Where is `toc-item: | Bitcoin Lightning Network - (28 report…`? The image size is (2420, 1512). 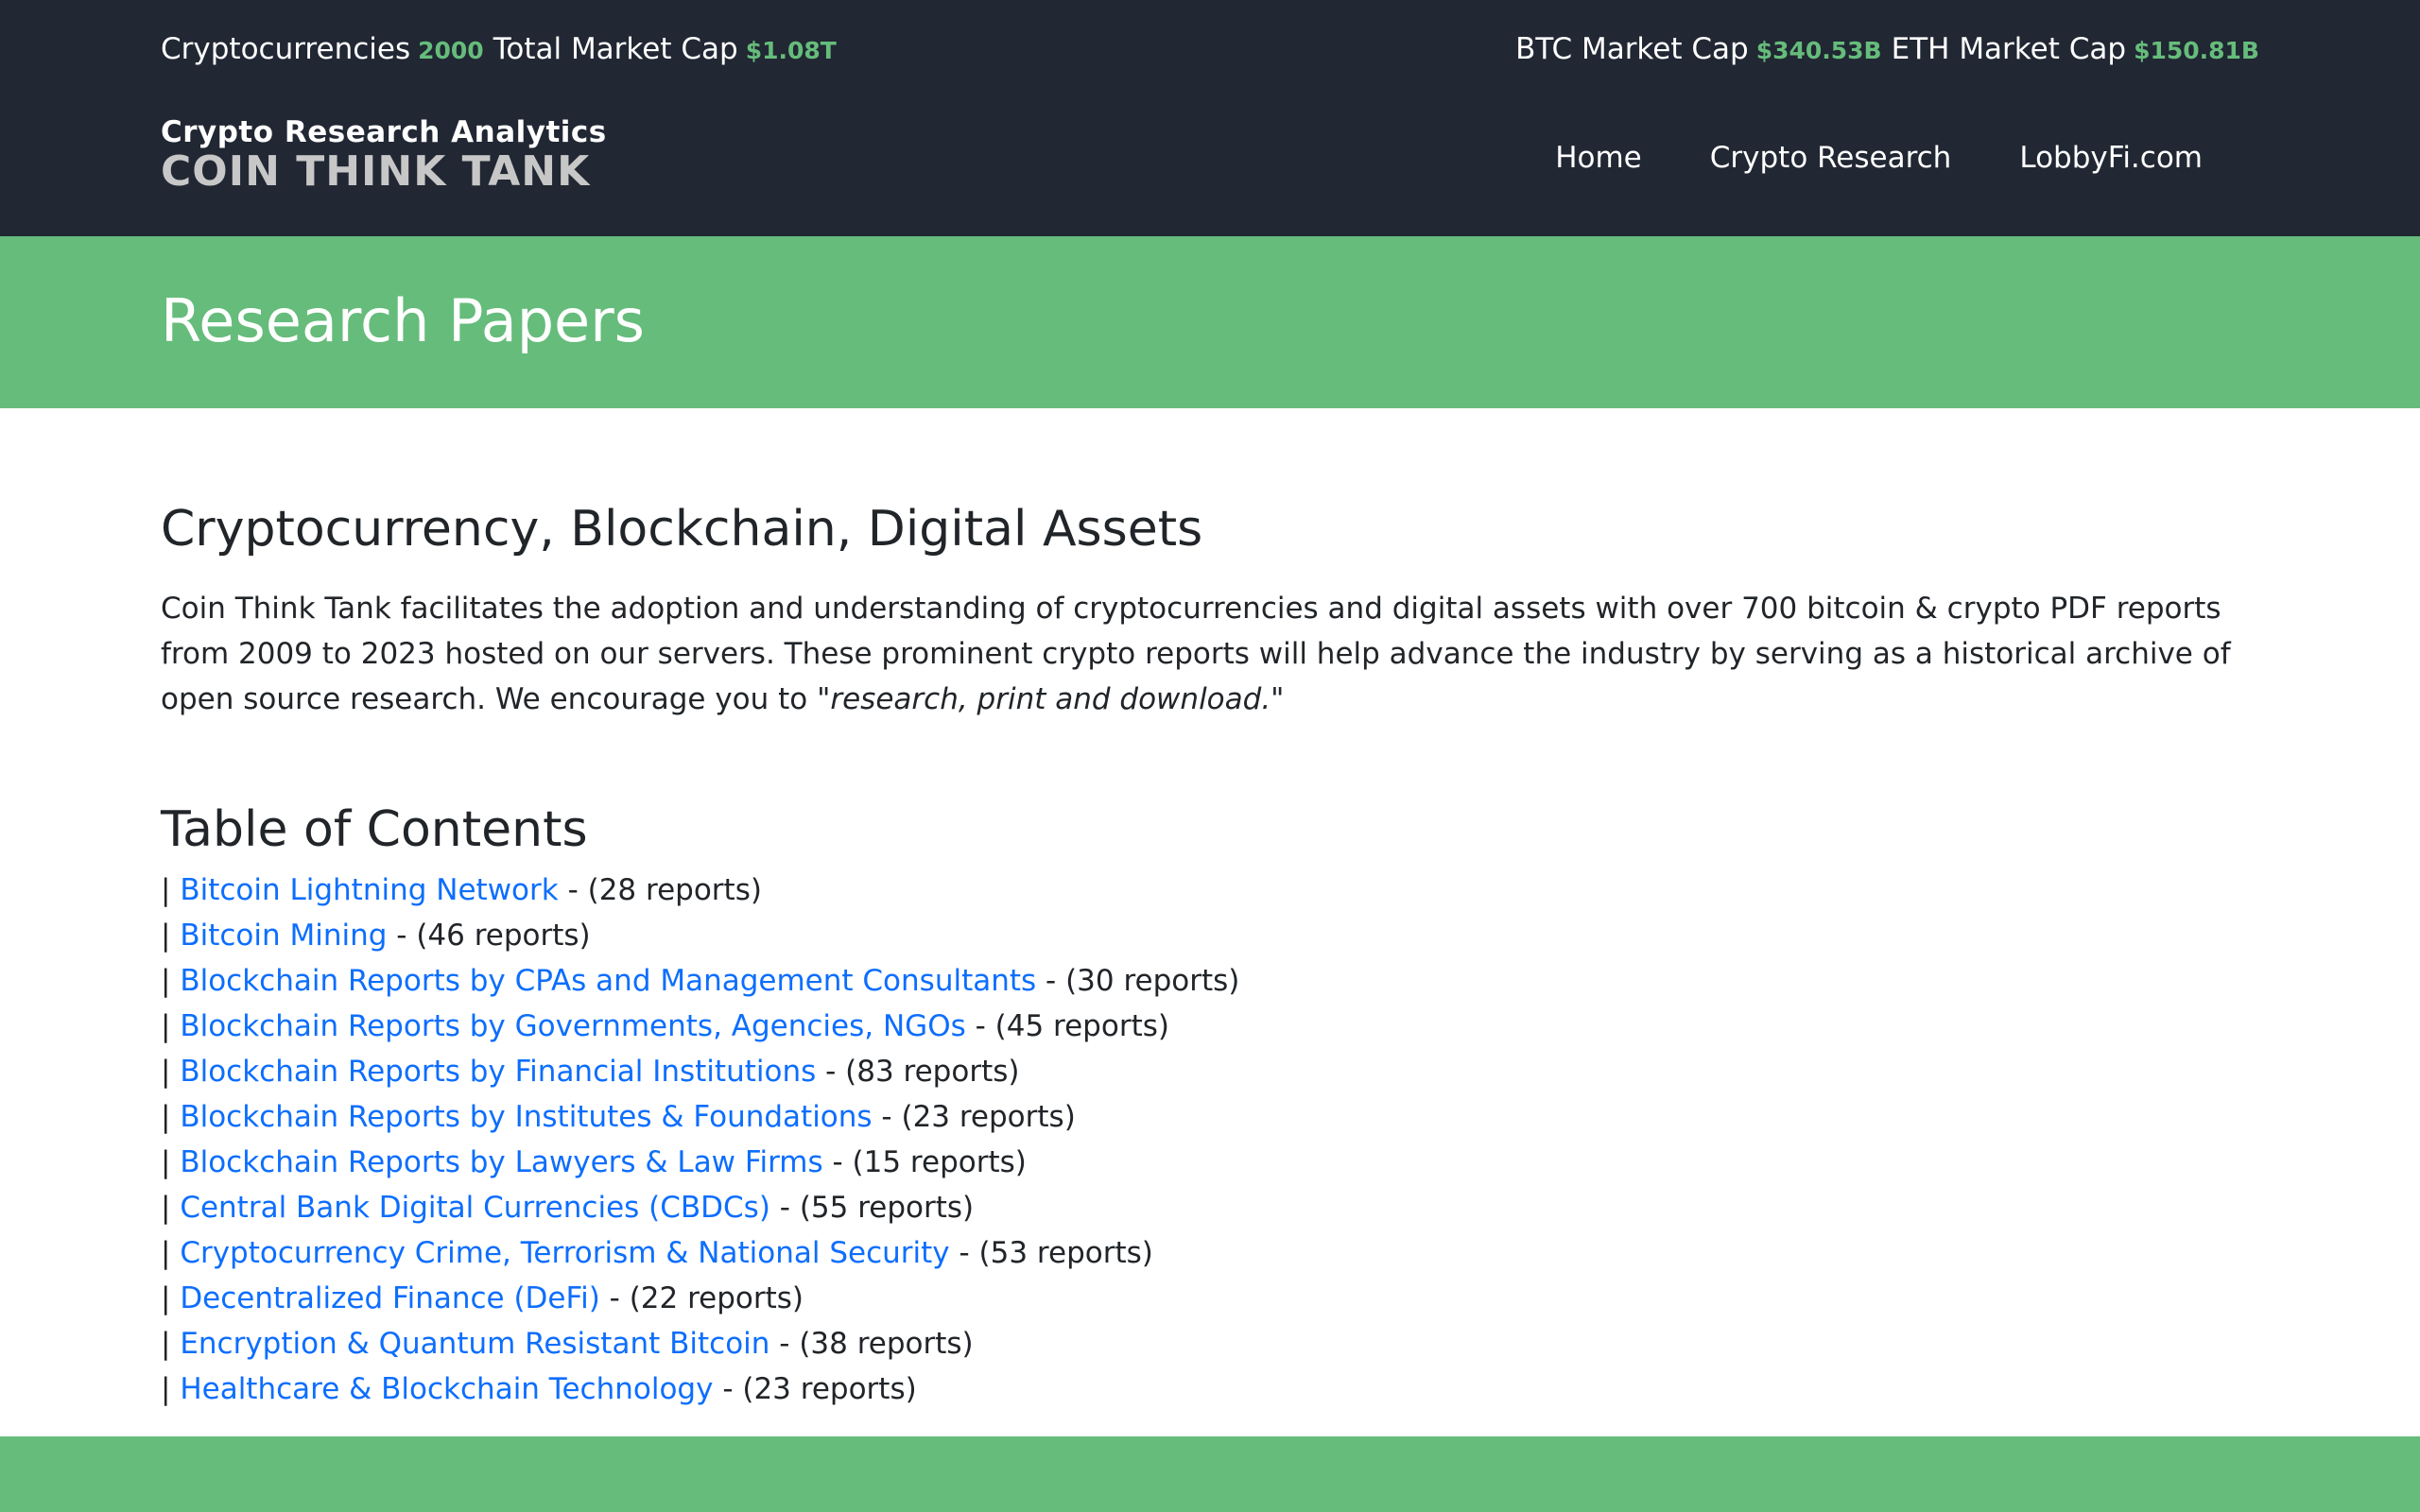 toc-item: | Bitcoin Lightning Network - (28 report… is located at coordinates (1215, 890).